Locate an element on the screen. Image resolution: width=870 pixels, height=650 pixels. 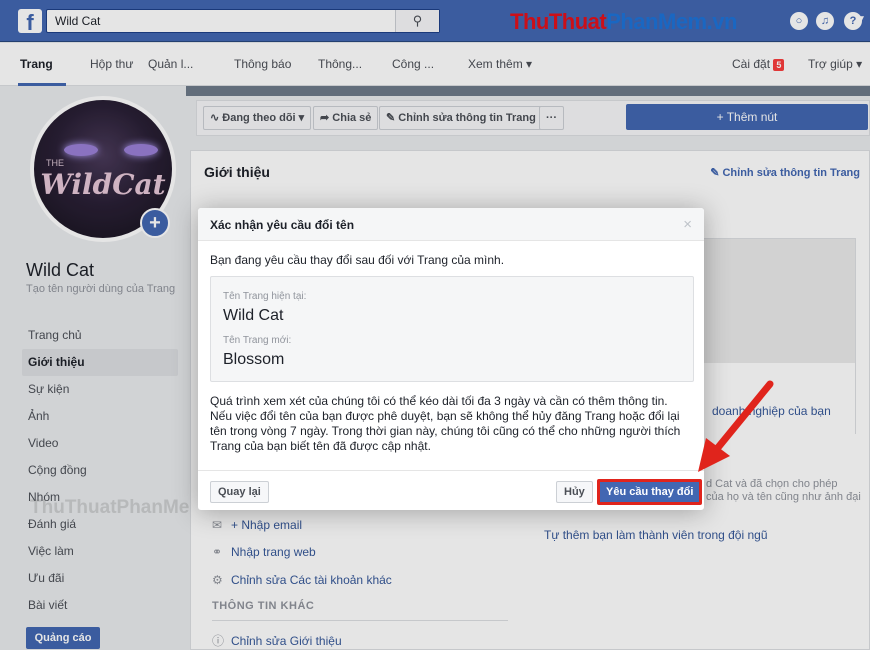
current-name-value: Wild Cat is located at coordinates (253, 315).